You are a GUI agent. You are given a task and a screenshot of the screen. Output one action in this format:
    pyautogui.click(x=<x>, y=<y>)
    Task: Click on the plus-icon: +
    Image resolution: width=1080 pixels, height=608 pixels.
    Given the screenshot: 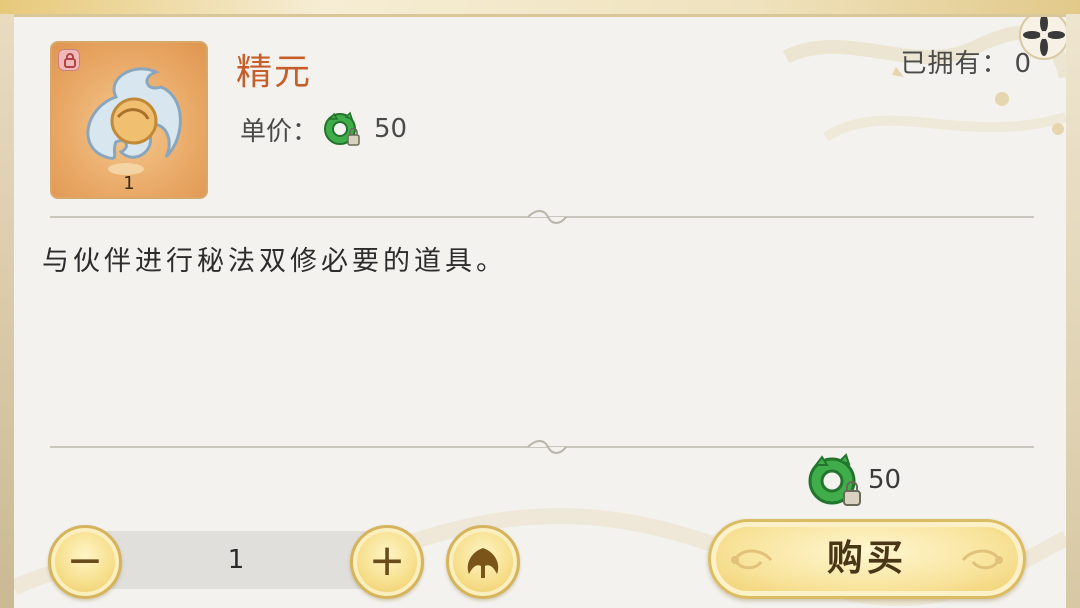 What is the action you would take?
    pyautogui.click(x=387, y=560)
    